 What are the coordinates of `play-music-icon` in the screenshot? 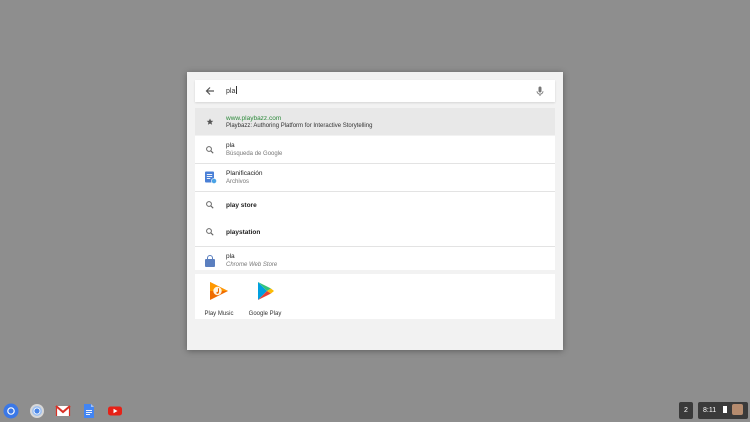 It's located at (219, 291).